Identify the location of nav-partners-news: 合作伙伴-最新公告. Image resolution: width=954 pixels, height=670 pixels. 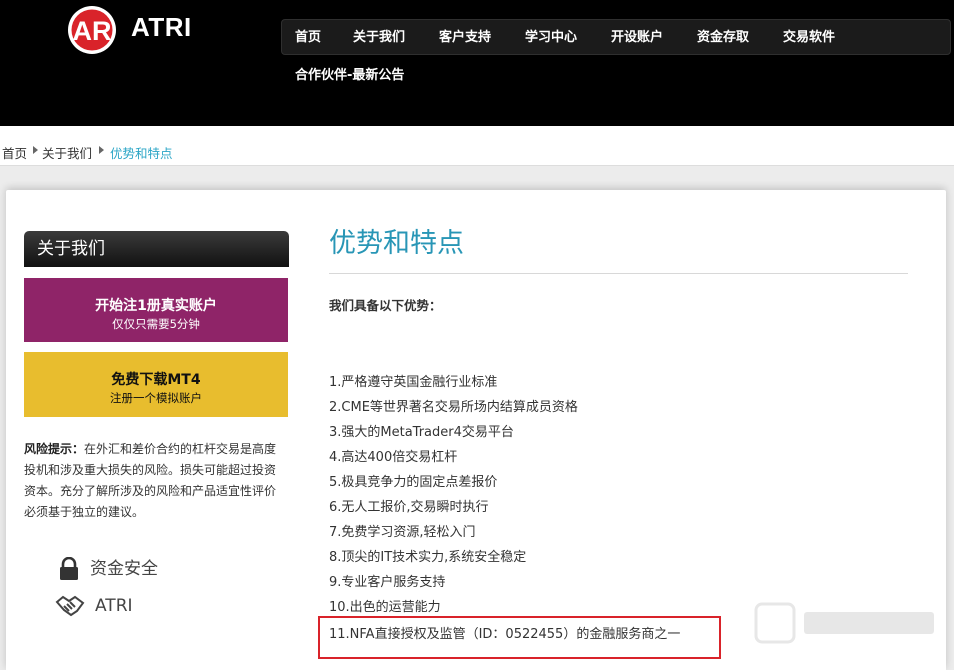
(349, 73).